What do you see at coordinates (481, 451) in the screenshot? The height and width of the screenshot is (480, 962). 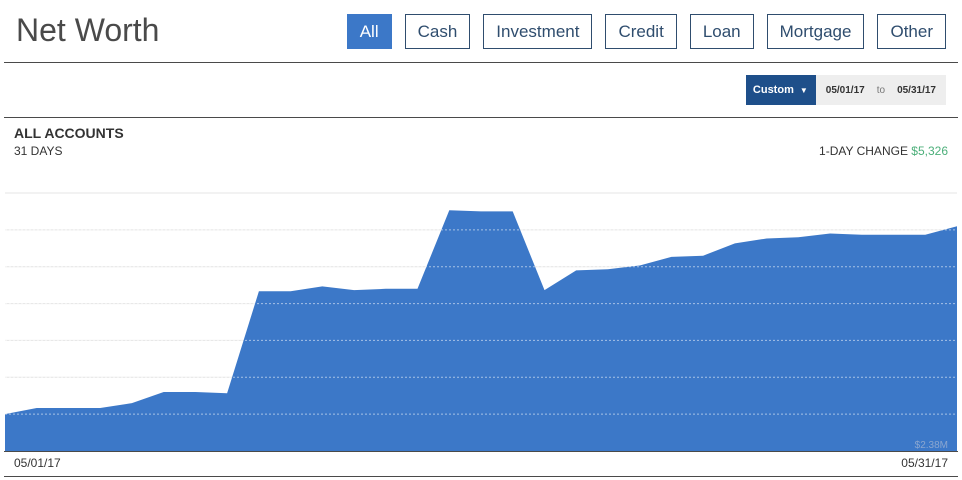 I see `x-axis-line` at bounding box center [481, 451].